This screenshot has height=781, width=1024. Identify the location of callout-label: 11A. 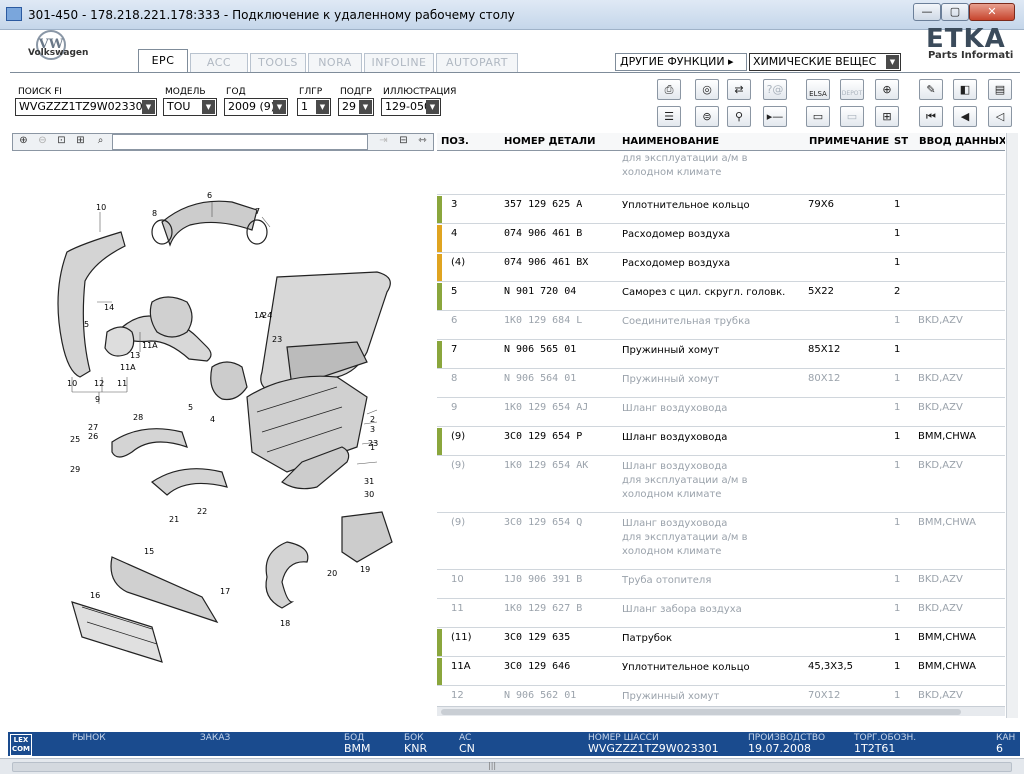
(150, 345).